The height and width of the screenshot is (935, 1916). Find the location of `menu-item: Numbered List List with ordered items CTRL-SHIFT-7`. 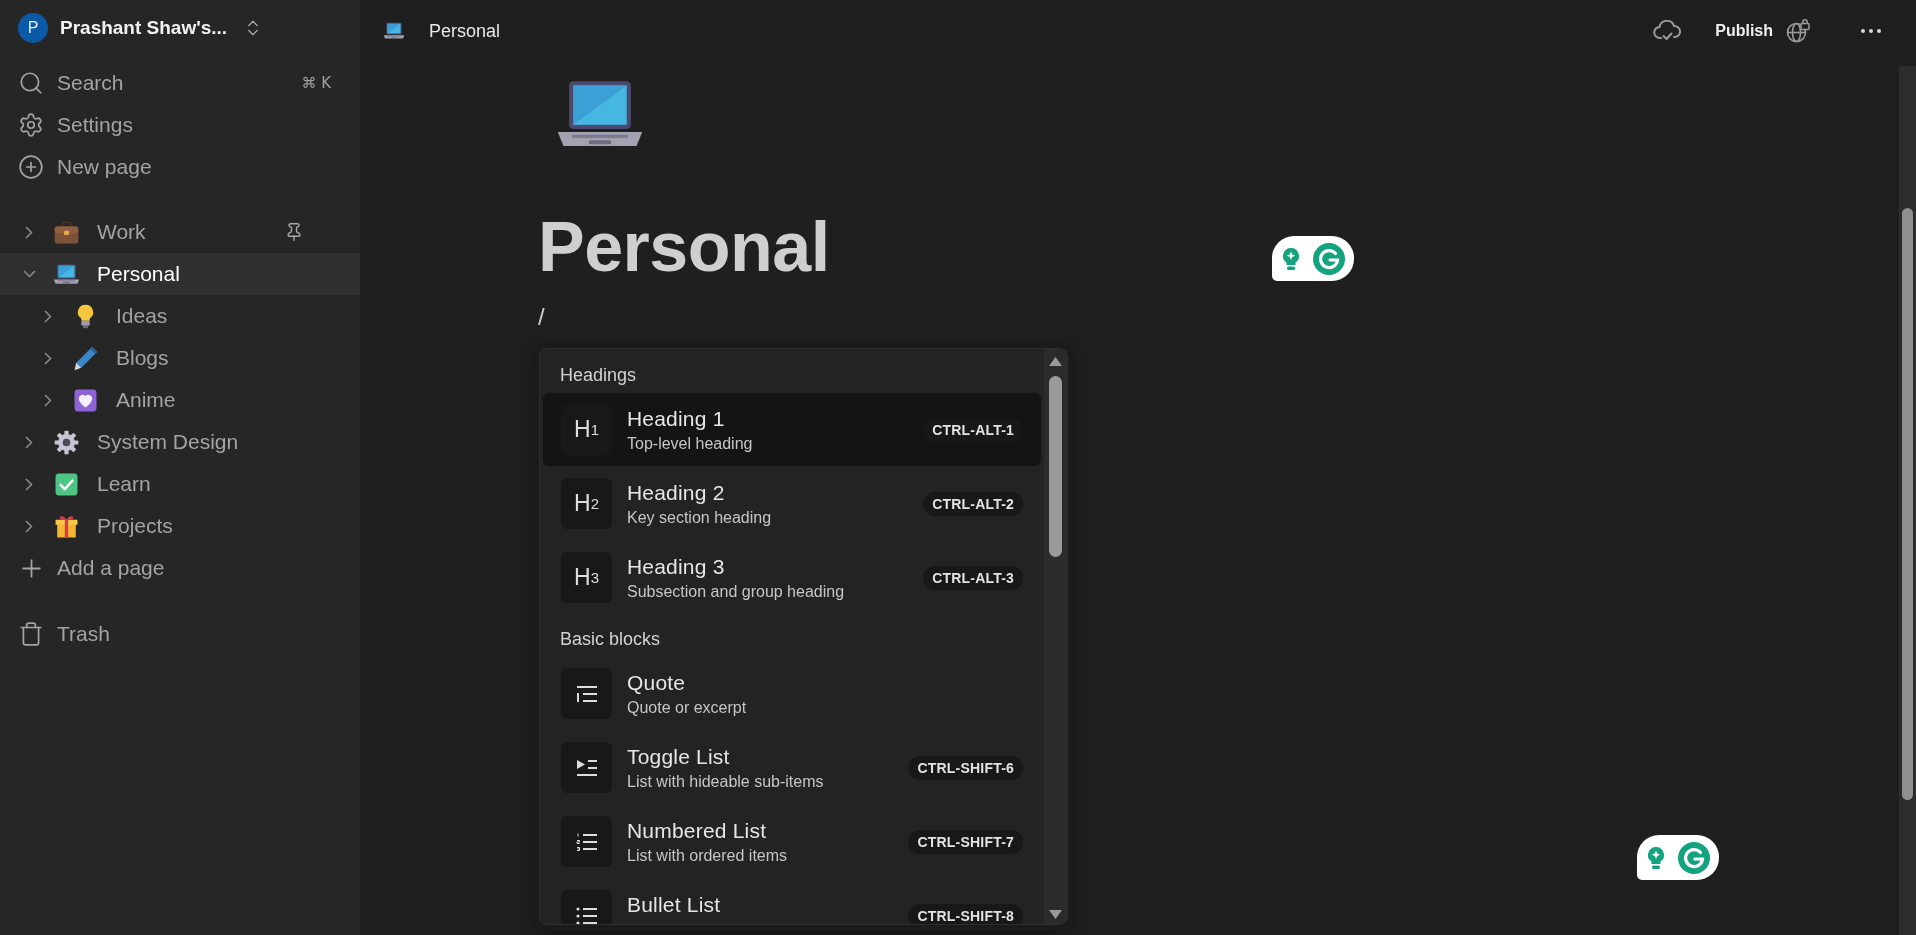

menu-item: Numbered List List with ordered items CTRL-SHIFT-7 is located at coordinates (792, 841).